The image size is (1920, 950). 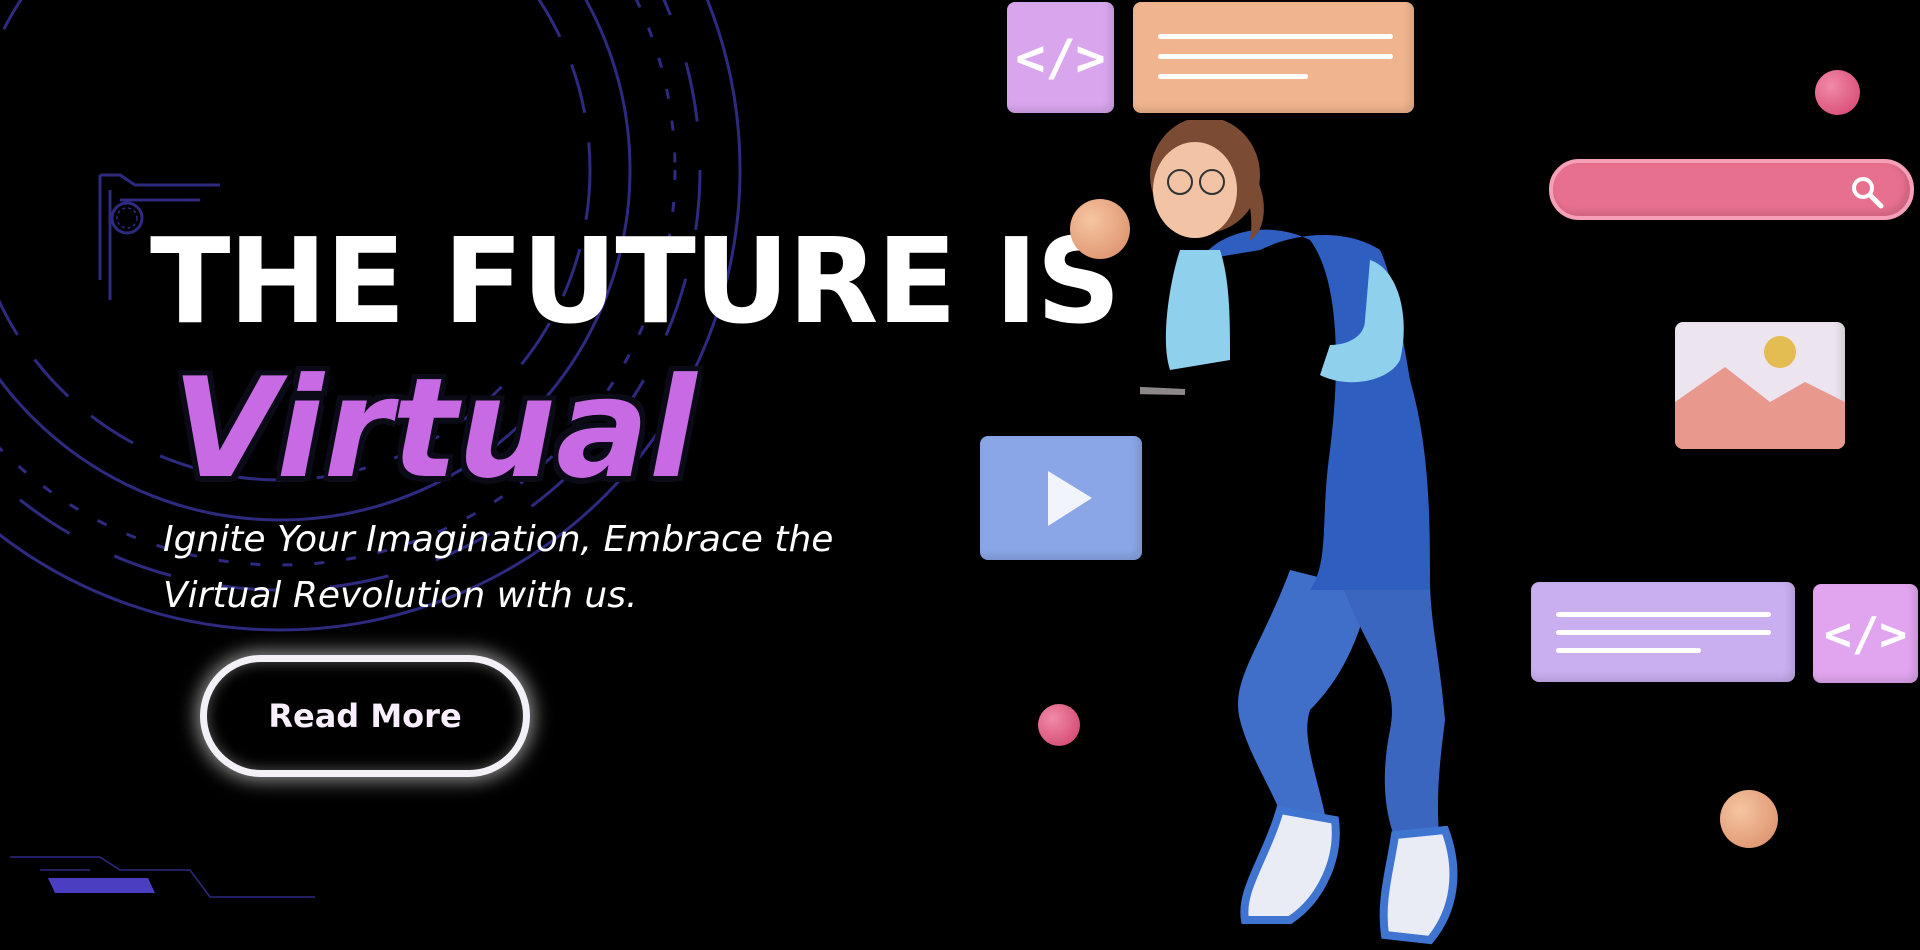 What do you see at coordinates (635, 281) in the screenshot?
I see `hero-title: THE FUTURE IS` at bounding box center [635, 281].